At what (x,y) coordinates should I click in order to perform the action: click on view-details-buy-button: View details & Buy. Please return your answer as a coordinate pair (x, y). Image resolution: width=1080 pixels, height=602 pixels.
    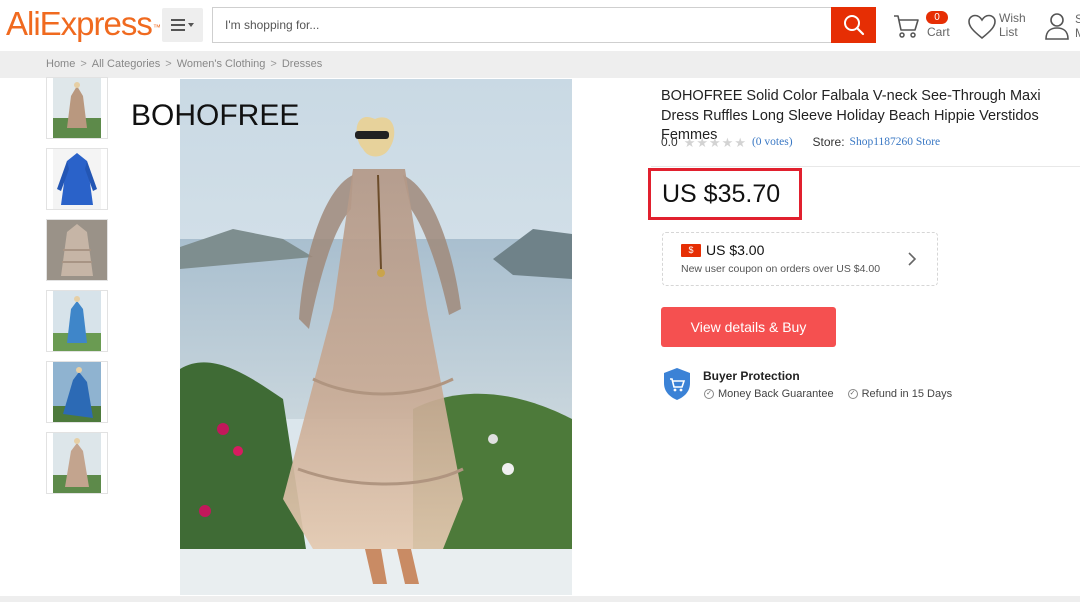
    Looking at the image, I should click on (748, 327).